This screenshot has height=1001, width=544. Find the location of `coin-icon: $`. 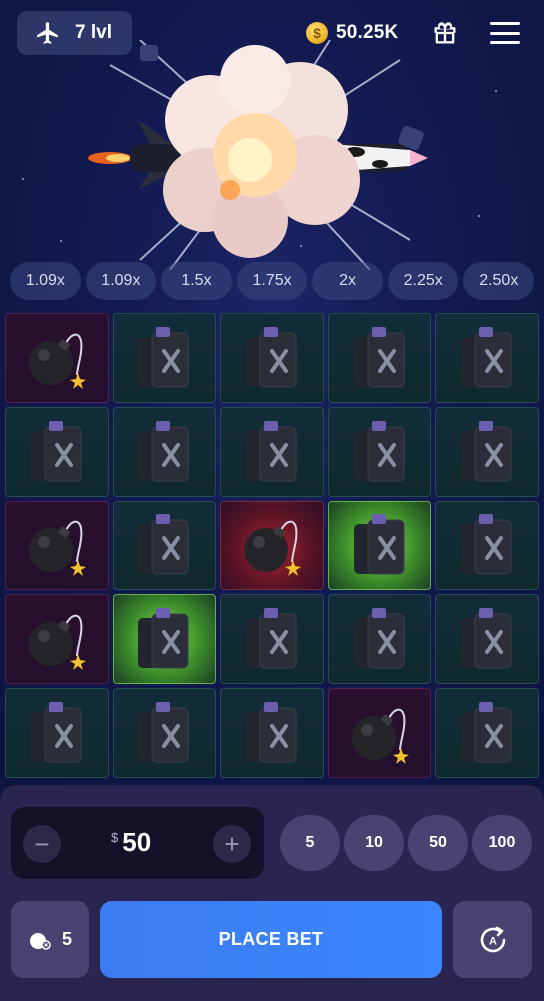

coin-icon: $ is located at coordinates (317, 33).